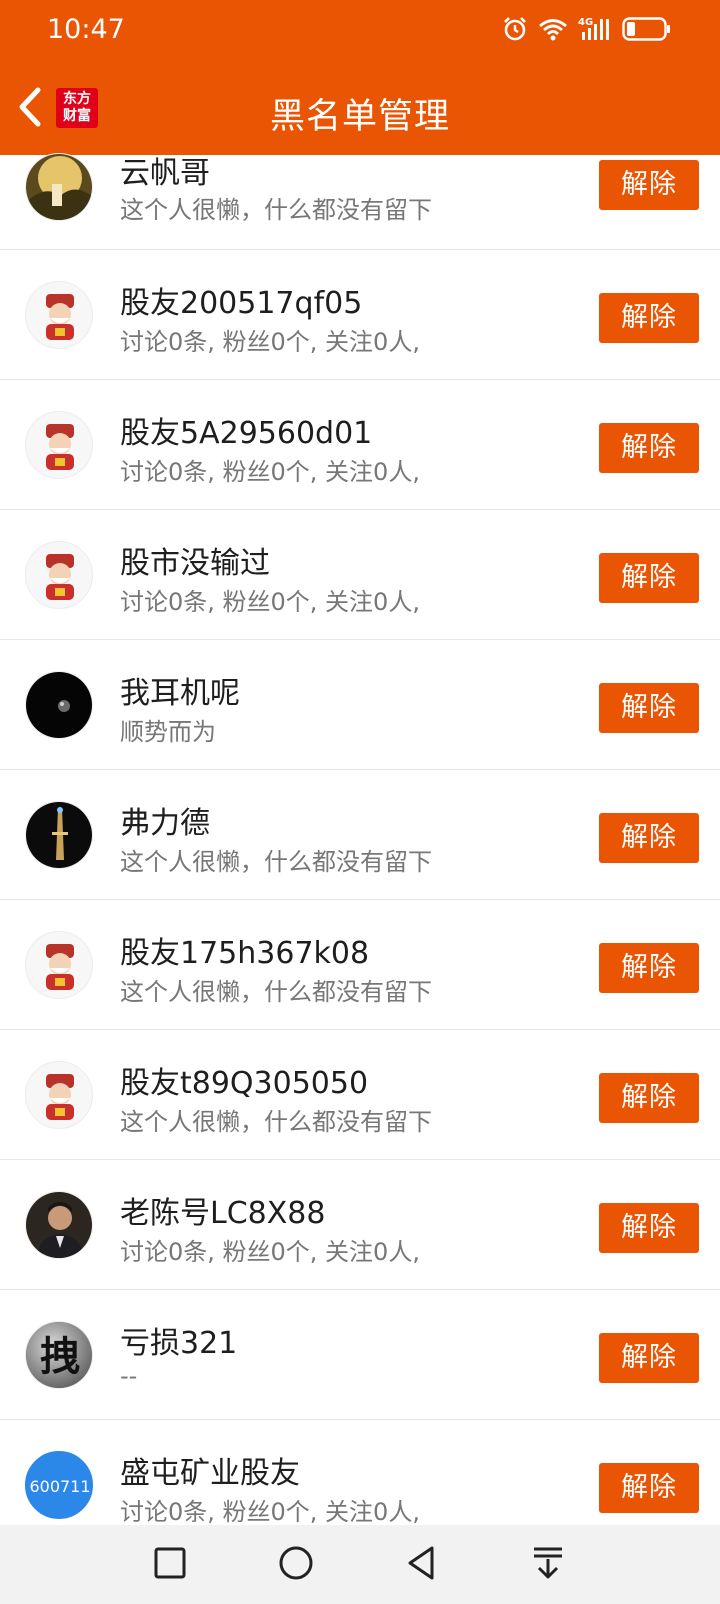 The image size is (720, 1604). Describe the element at coordinates (195, 563) in the screenshot. I see `user-name: 股市没输过` at that location.